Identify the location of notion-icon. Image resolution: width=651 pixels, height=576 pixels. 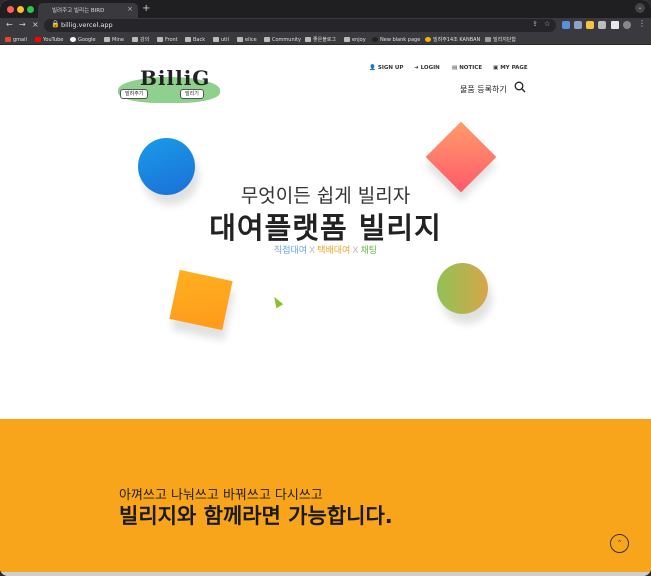
(375, 39).